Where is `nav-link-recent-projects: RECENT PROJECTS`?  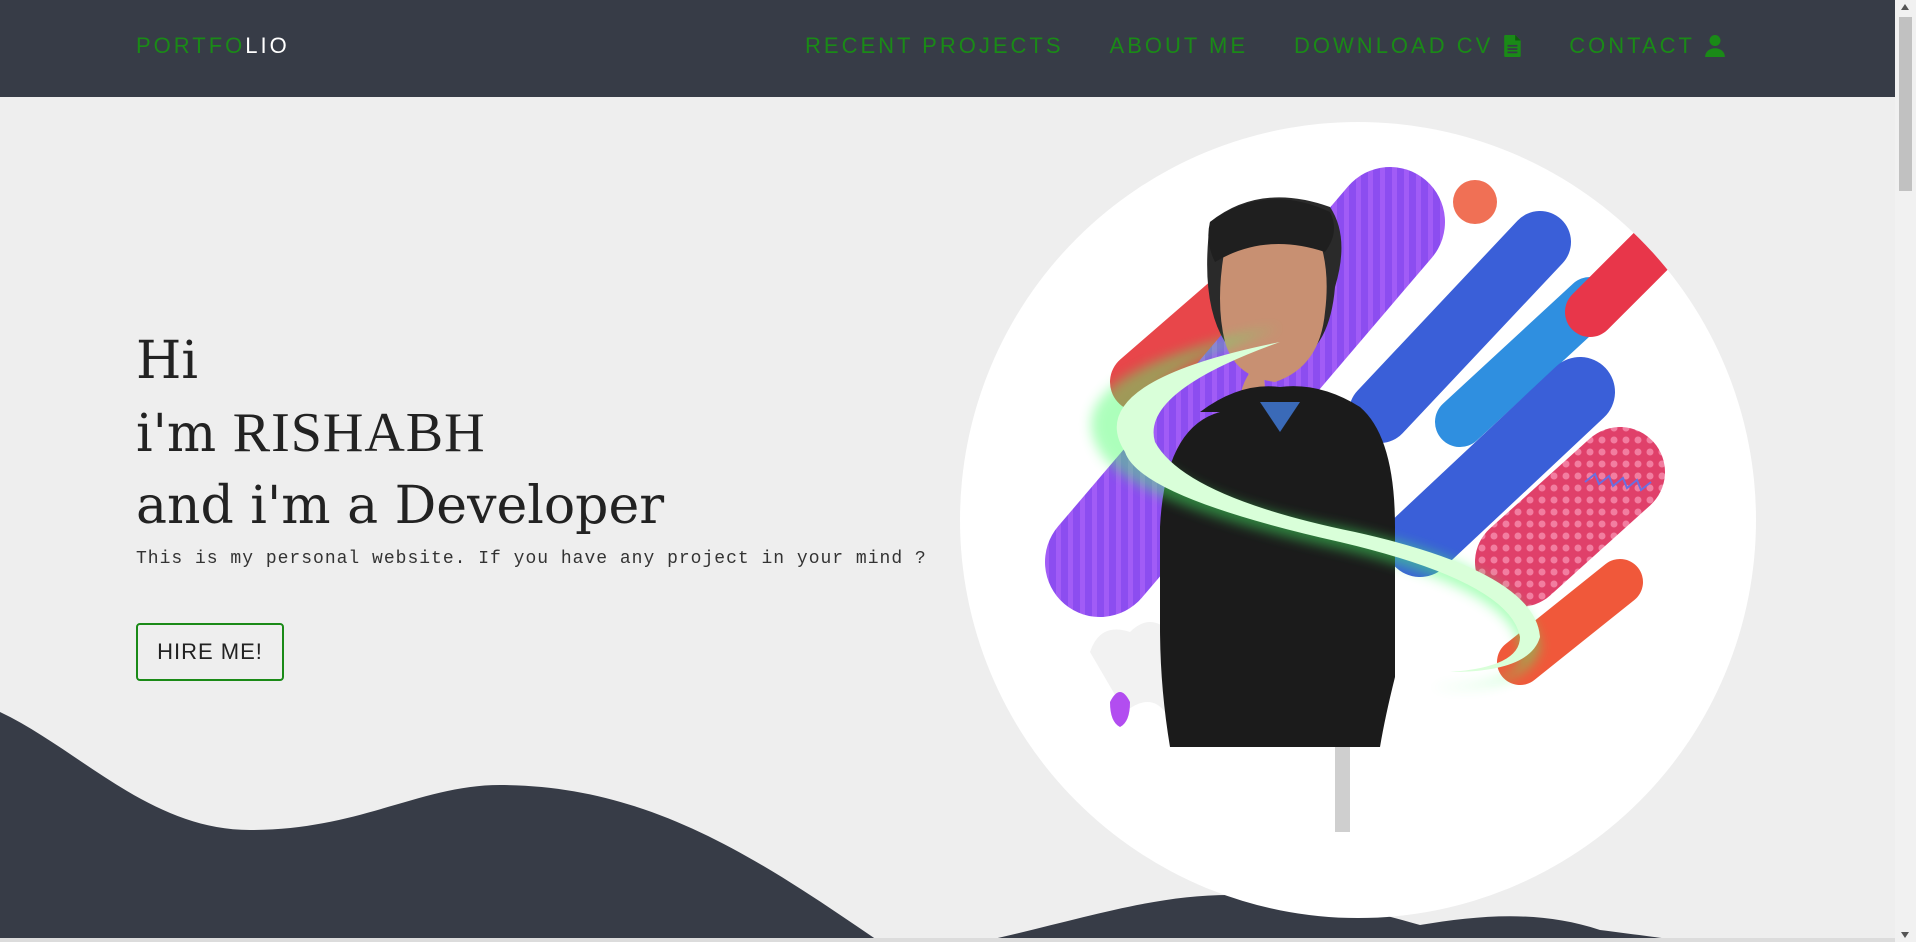
nav-link-recent-projects: RECENT PROJECTS is located at coordinates (934, 46).